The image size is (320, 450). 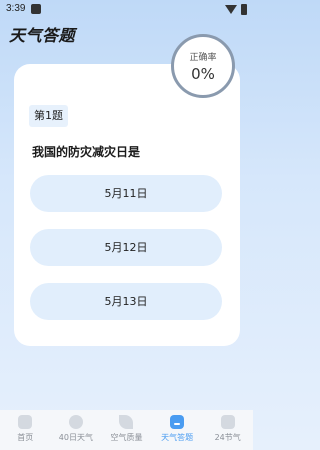 I want to click on status-bar: 3:39, so click(x=126, y=10).